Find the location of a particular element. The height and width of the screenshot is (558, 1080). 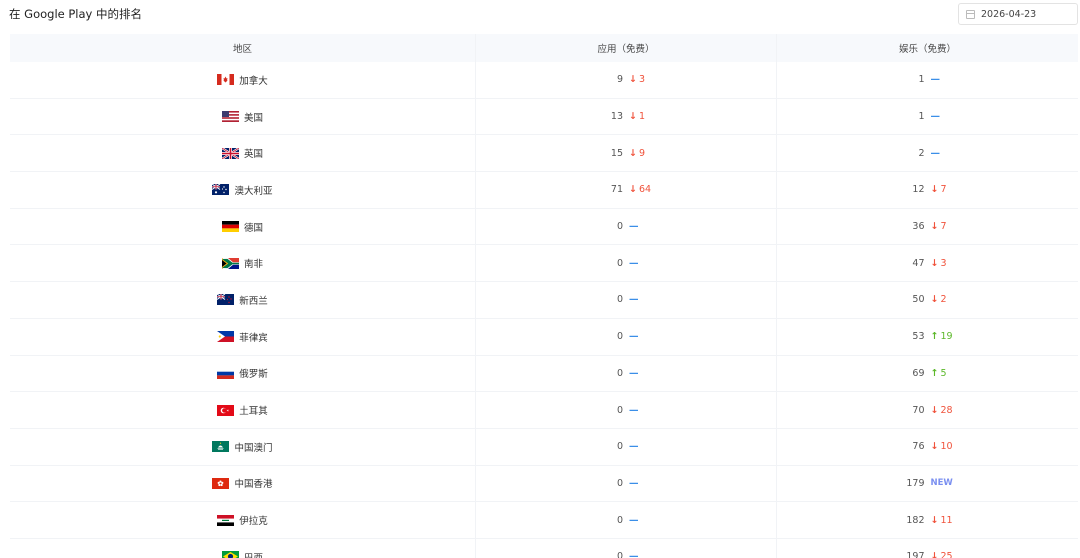

turkey-flag-icon is located at coordinates (226, 410).